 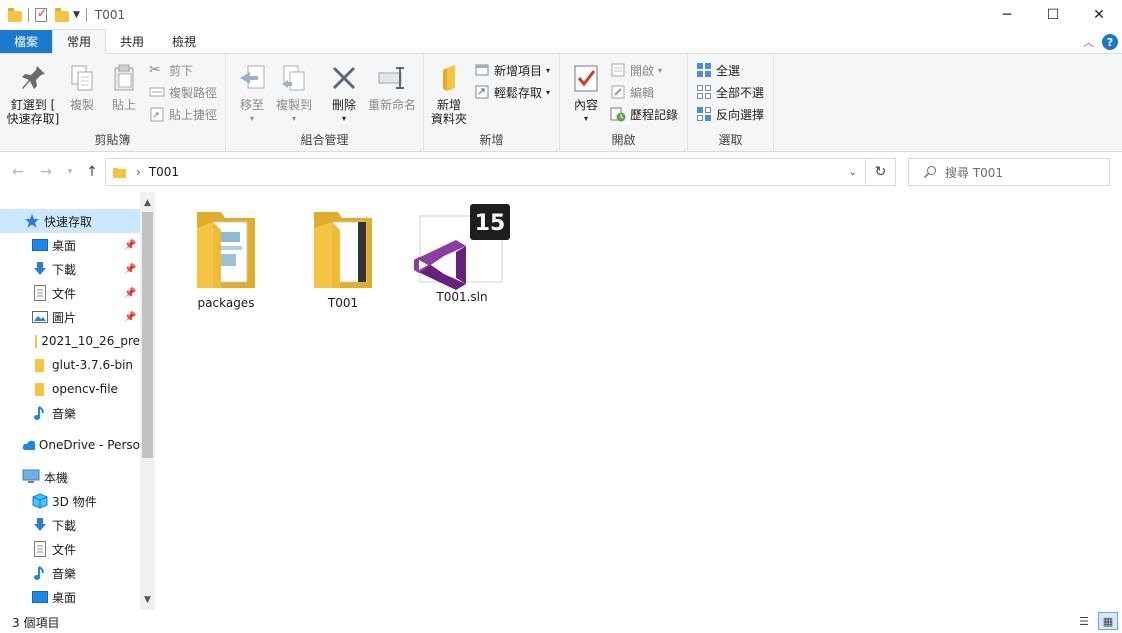 What do you see at coordinates (636, 70) in the screenshot?
I see `open-button: 開啟 ▾` at bounding box center [636, 70].